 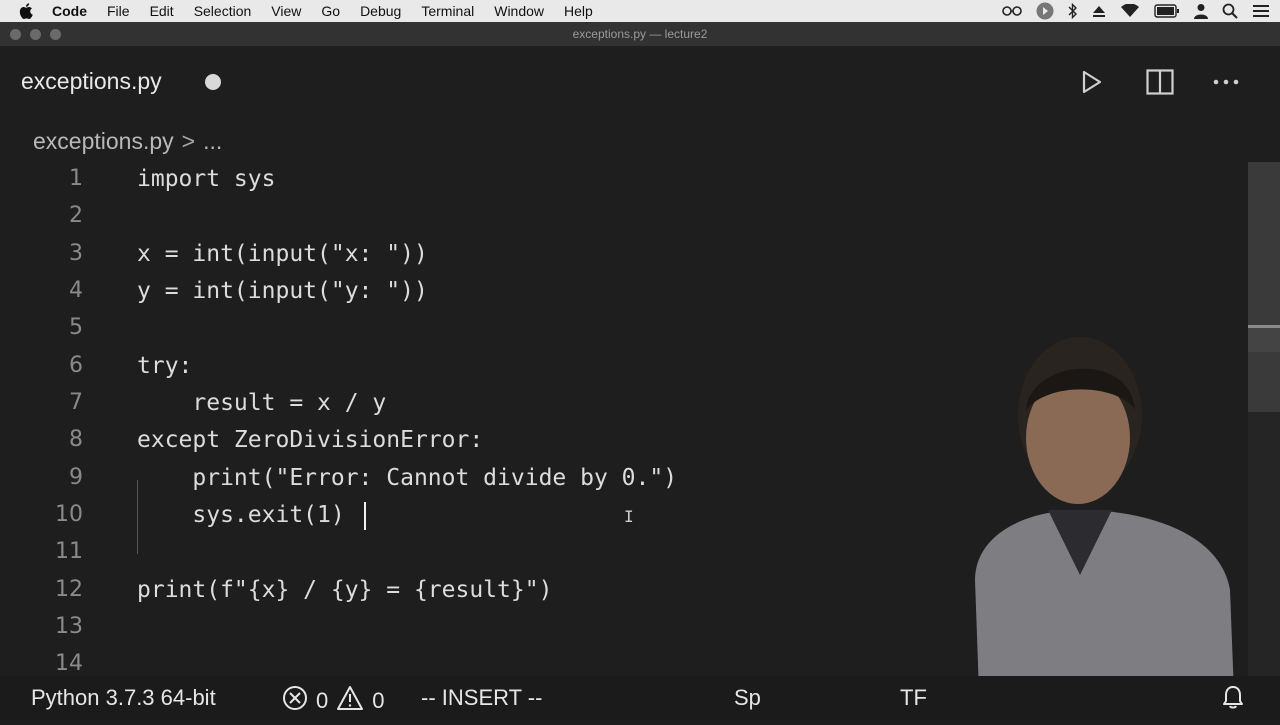 I want to click on eject-icon, so click(x=1099, y=11).